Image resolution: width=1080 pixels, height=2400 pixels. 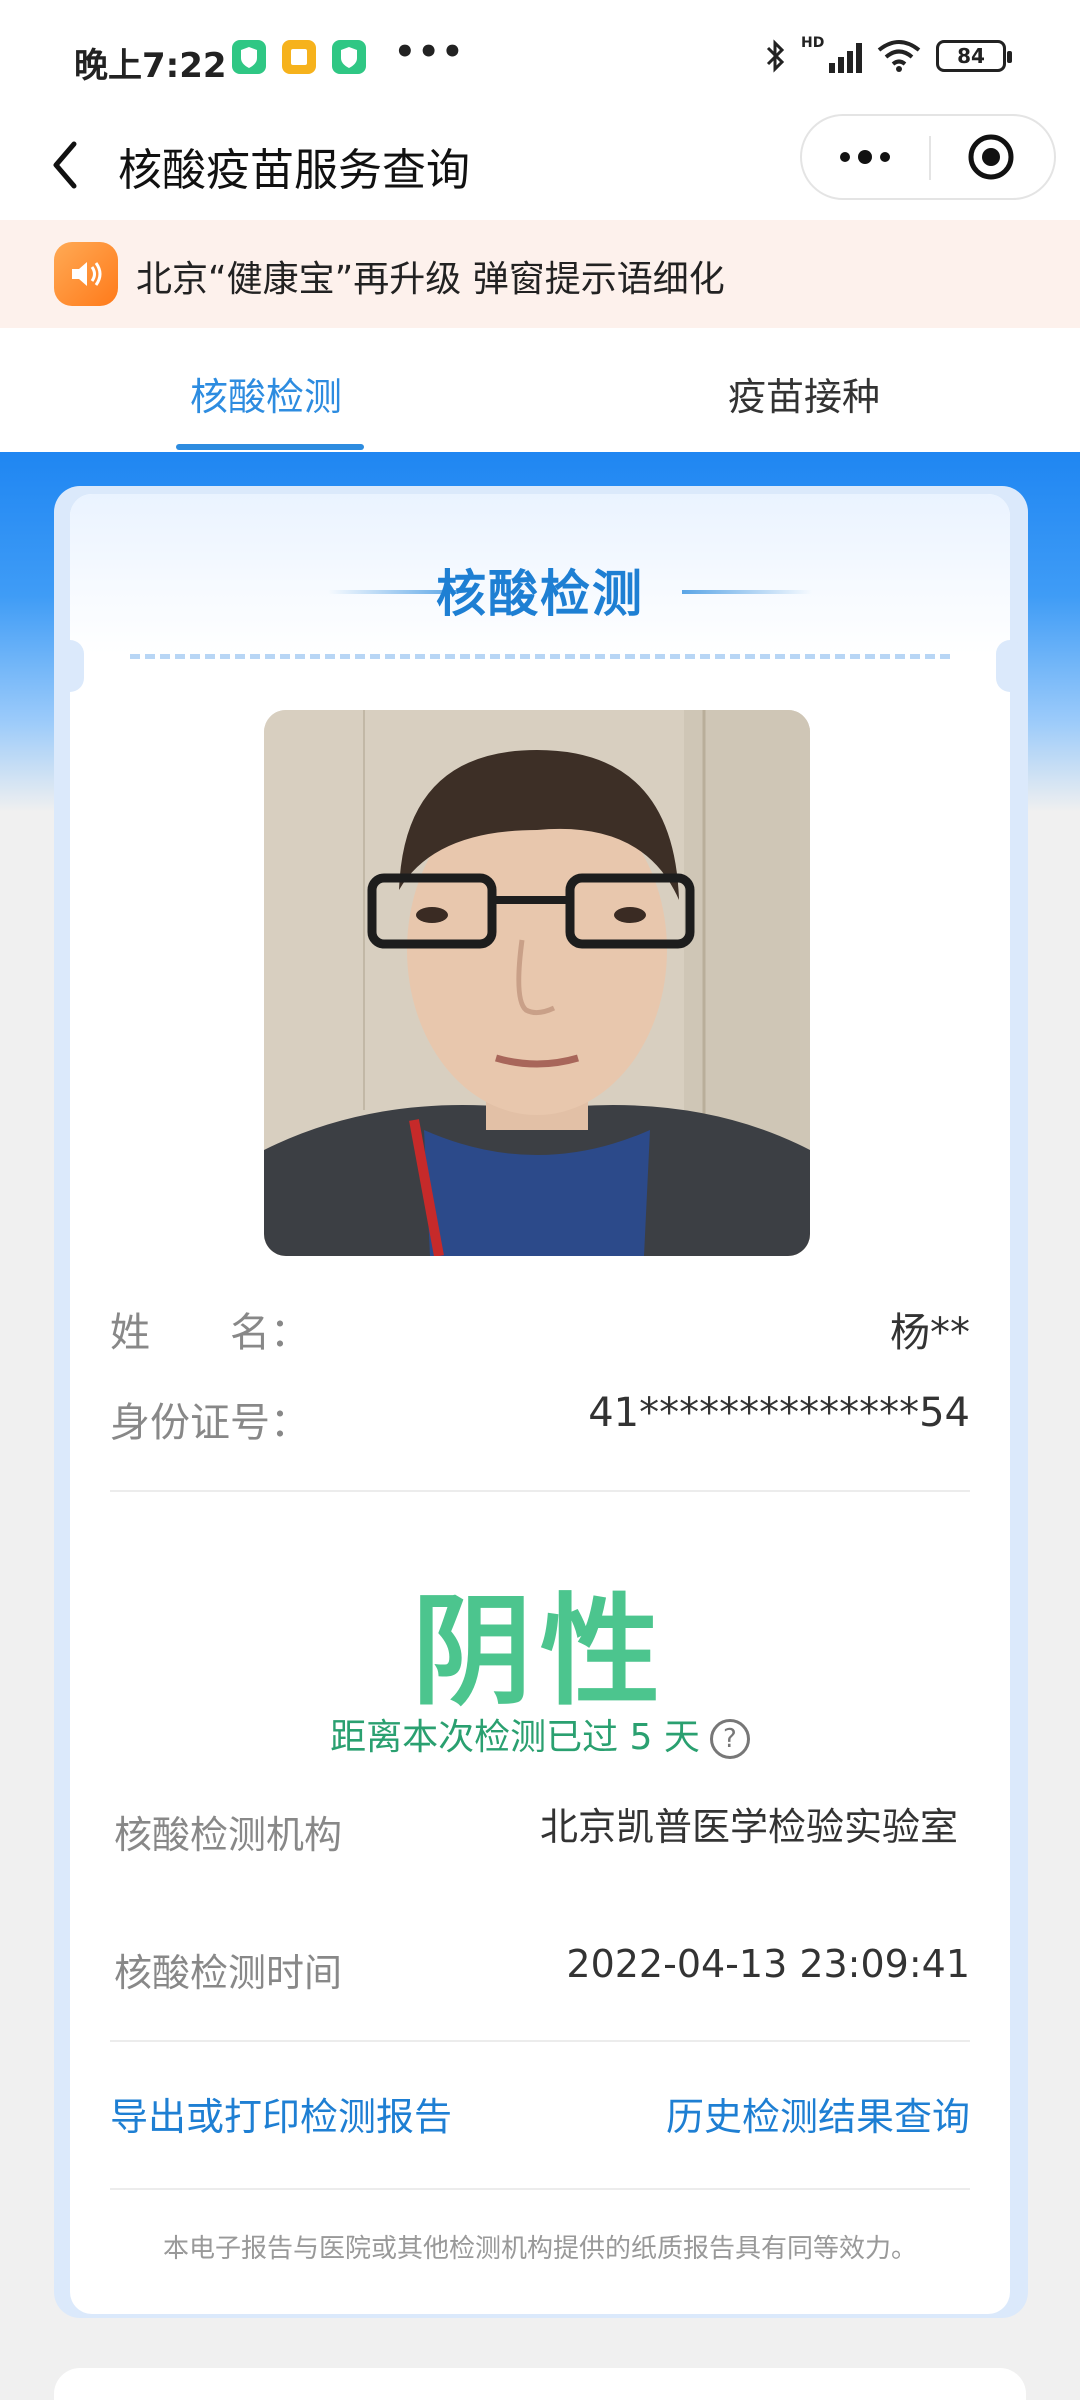 I want to click on test-result: 阴性, so click(x=540, y=1652).